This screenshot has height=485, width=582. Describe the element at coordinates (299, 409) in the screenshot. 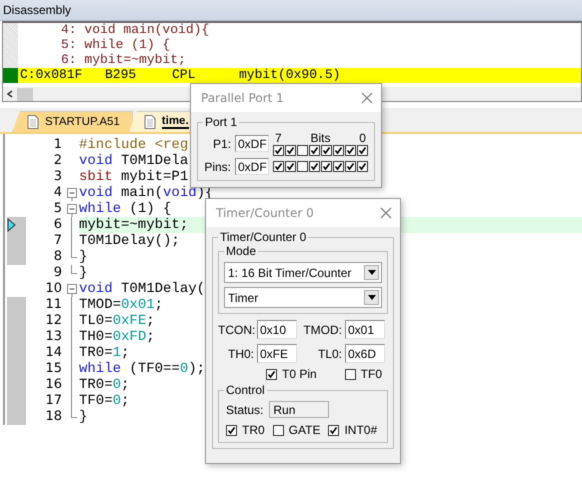

I see `status-field: Run` at that location.